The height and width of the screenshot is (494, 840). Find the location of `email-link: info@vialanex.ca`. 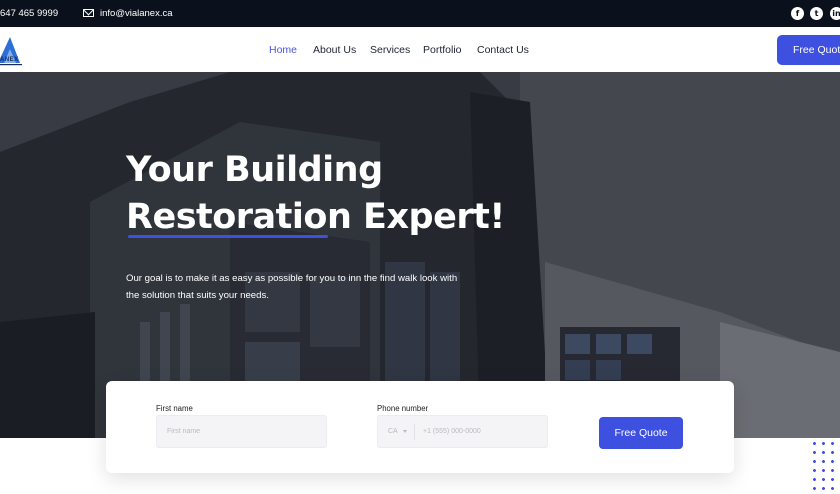

email-link: info@vialanex.ca is located at coordinates (136, 13).